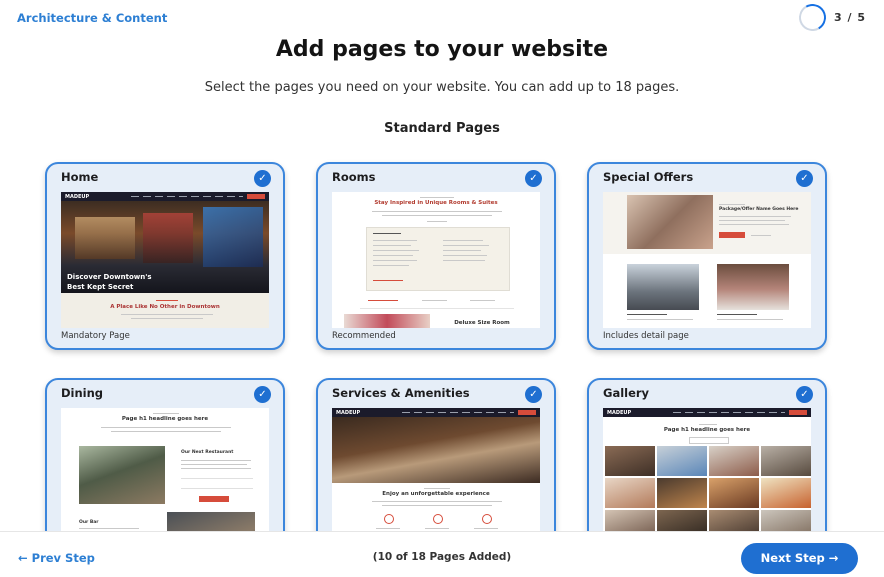 This screenshot has height=577, width=884. Describe the element at coordinates (165, 307) in the screenshot. I see `preview-tagline: A Place Like No Other in Downtown` at that location.